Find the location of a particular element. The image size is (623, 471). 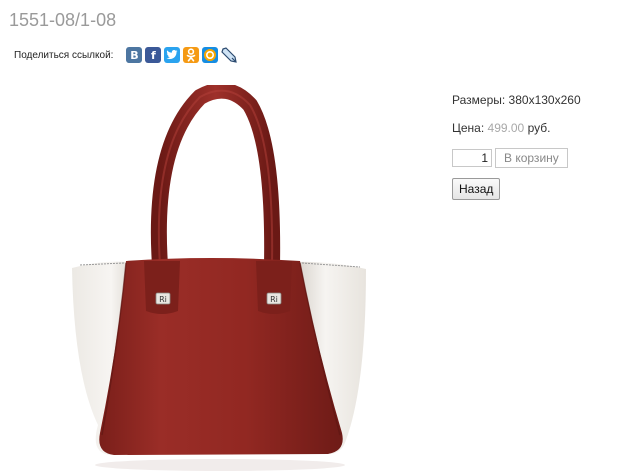

add-to-cart-button: В корзину is located at coordinates (531, 158).